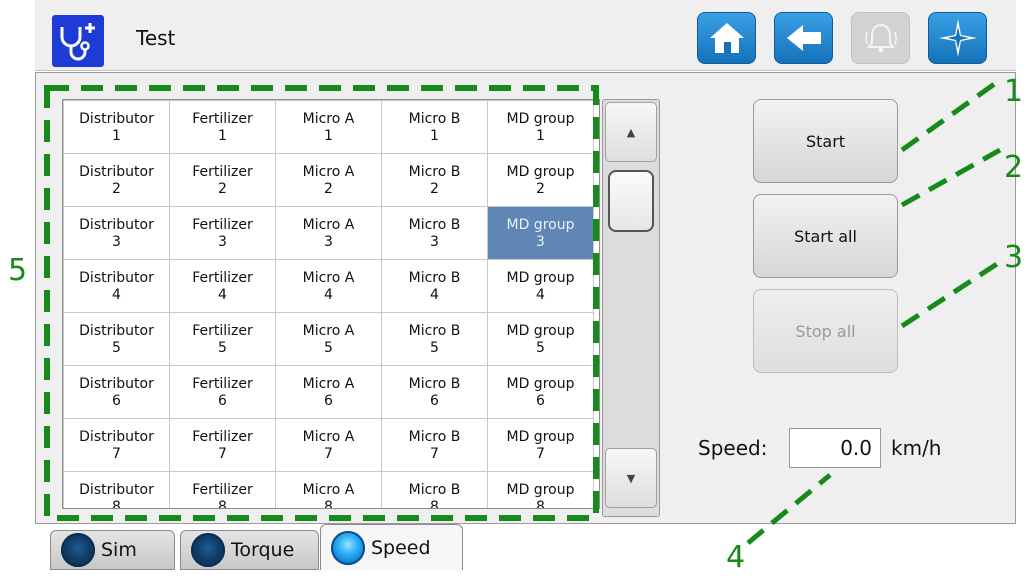 The image size is (1026, 578). What do you see at coordinates (736, 557) in the screenshot?
I see `annotation-label-4: 4` at bounding box center [736, 557].